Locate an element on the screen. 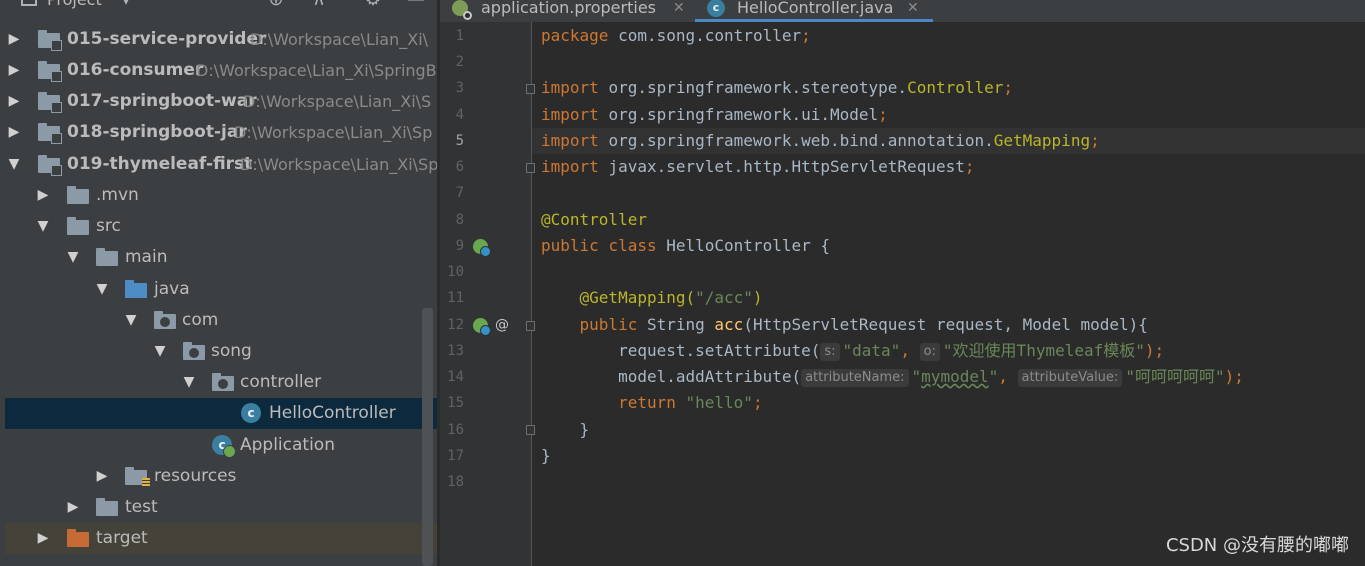 The height and width of the screenshot is (566, 1365). package-icon is located at coordinates (165, 320).